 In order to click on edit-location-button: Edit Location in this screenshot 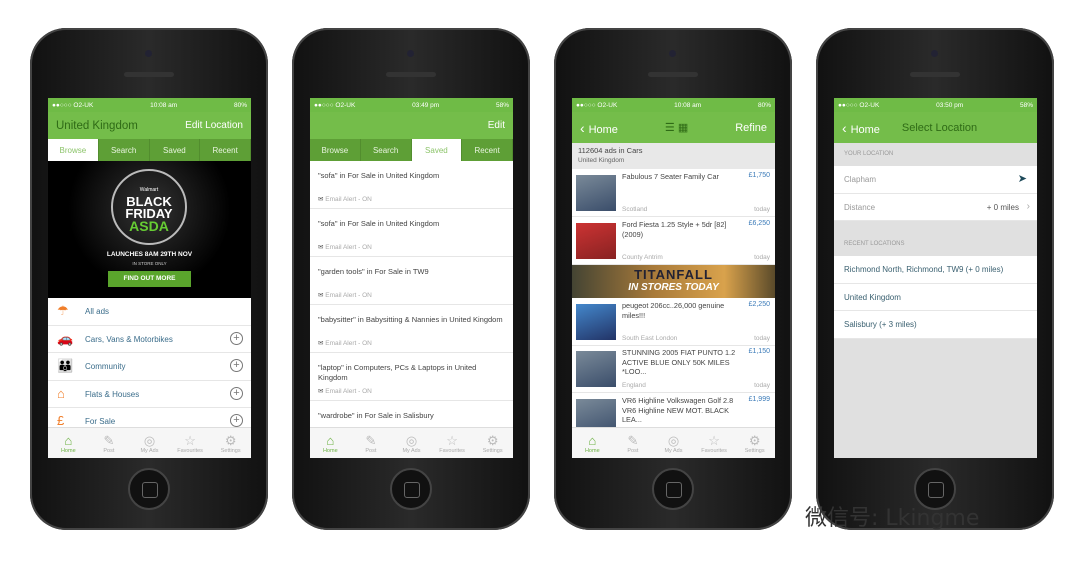, I will do `click(214, 125)`.